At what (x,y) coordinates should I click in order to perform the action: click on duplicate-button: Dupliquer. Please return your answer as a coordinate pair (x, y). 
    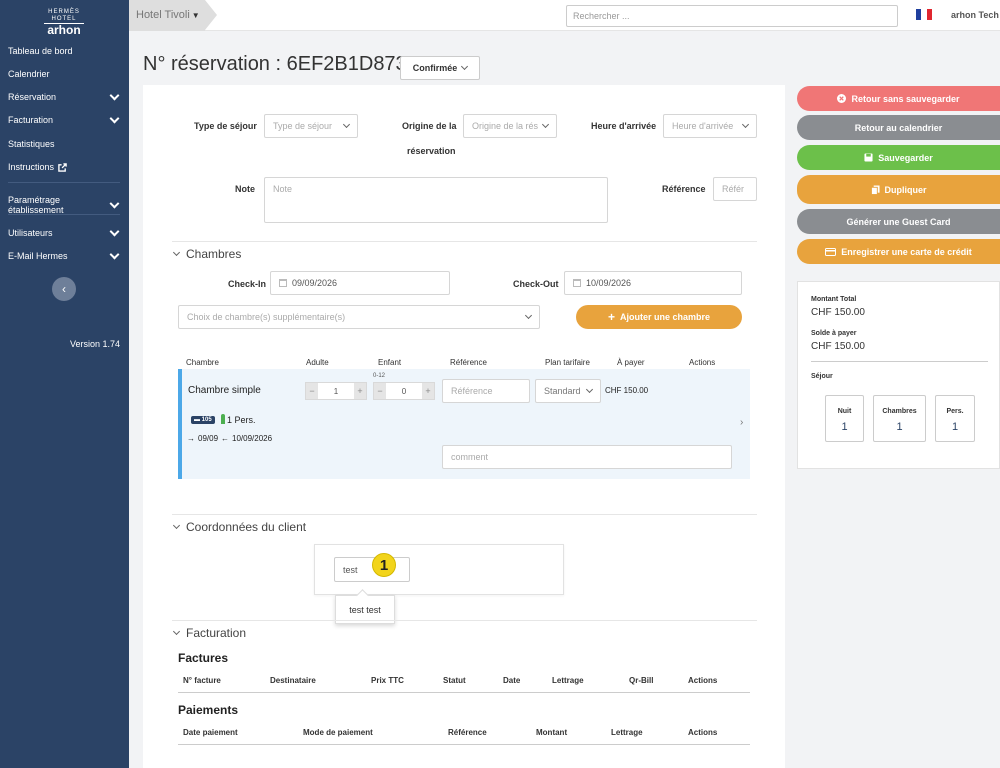
    Looking at the image, I should click on (898, 189).